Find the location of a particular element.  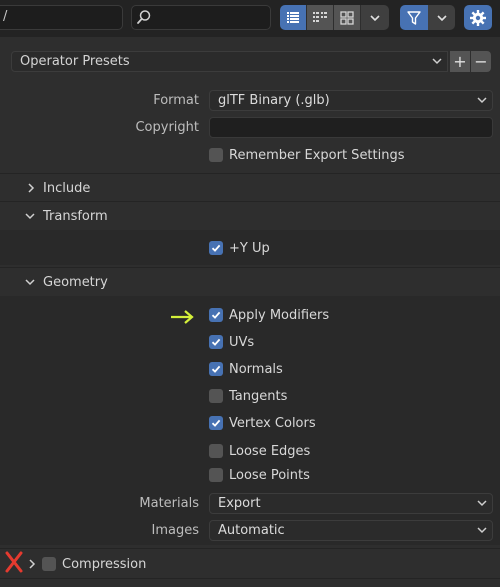

include-panel-header: Include is located at coordinates (58, 188).